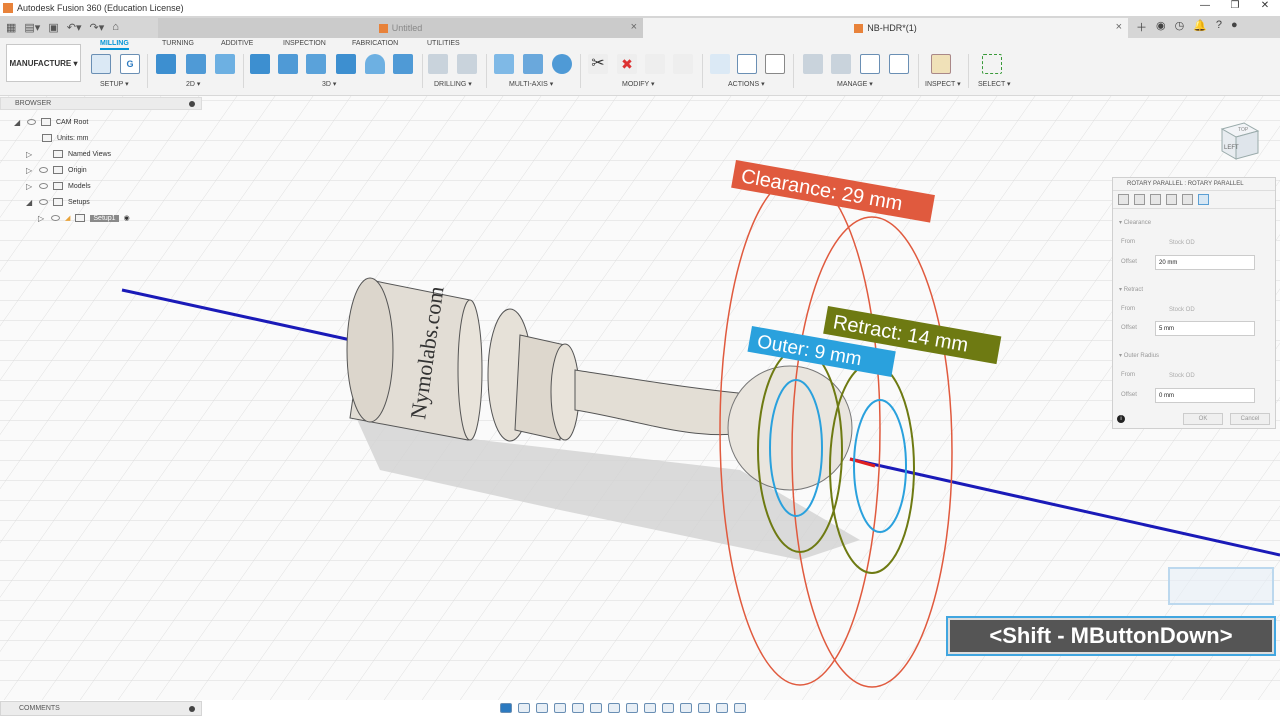 Image resolution: width=1280 pixels, height=720 pixels. I want to click on outer-radius-section: ▾ Outer Radius, so click(1139, 355).